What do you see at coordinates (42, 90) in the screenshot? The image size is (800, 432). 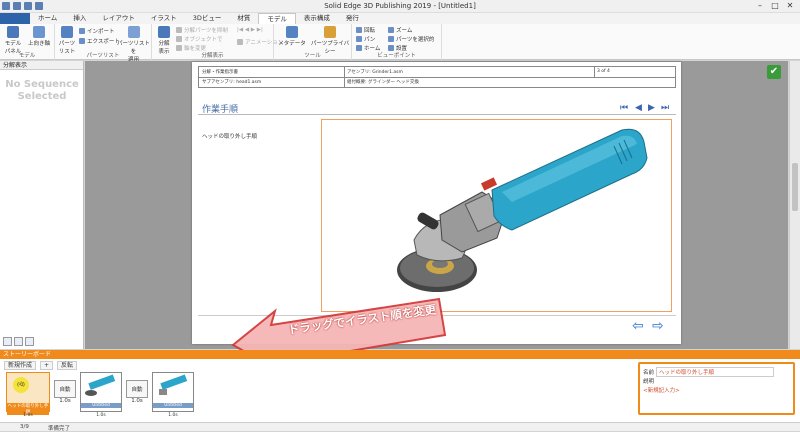 I see `empty-state-text: No Sequence Selected` at bounding box center [42, 90].